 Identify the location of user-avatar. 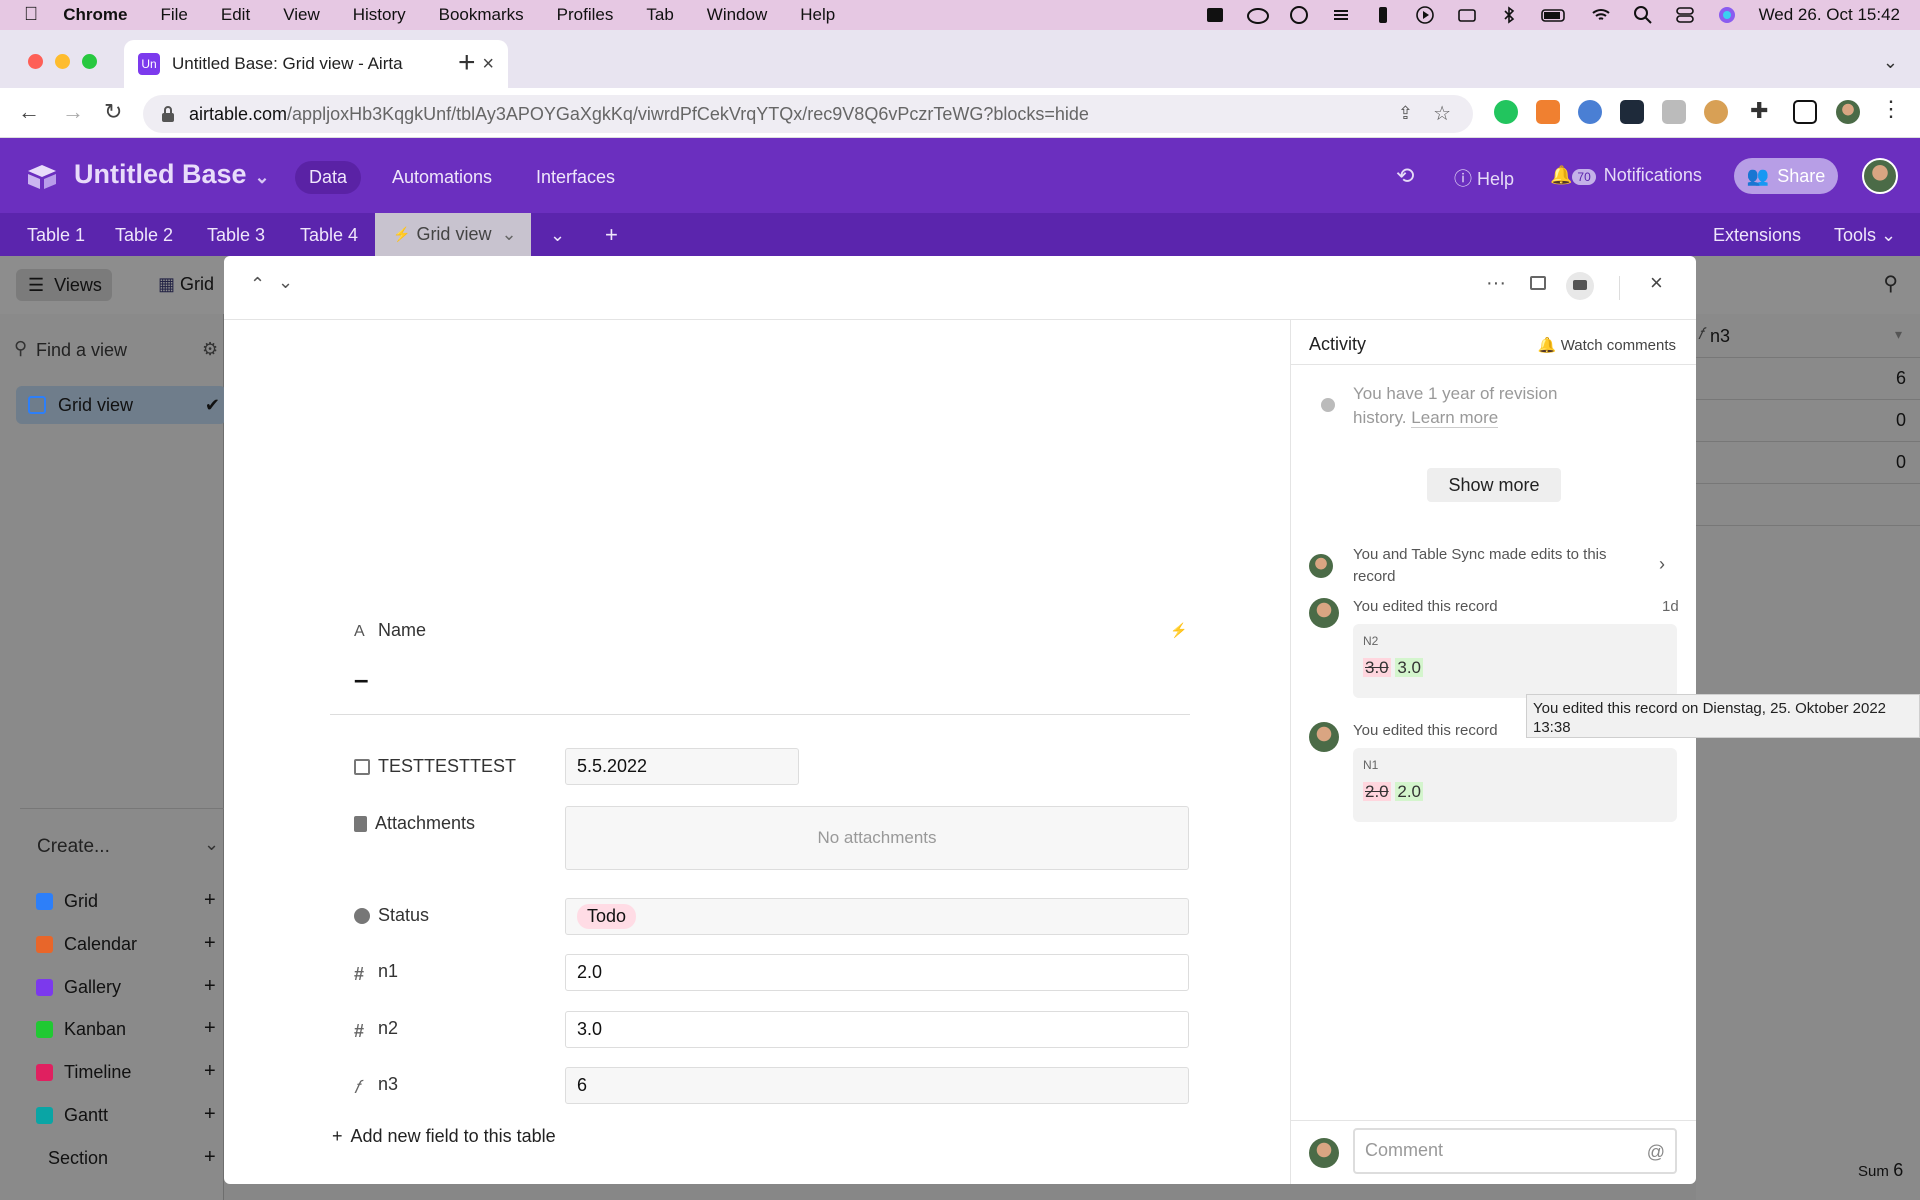
(1880, 176).